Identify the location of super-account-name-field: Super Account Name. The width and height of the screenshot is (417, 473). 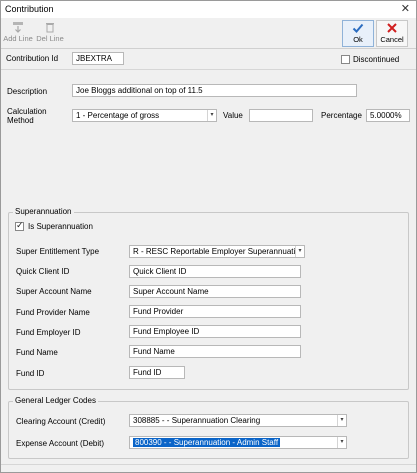
(215, 291).